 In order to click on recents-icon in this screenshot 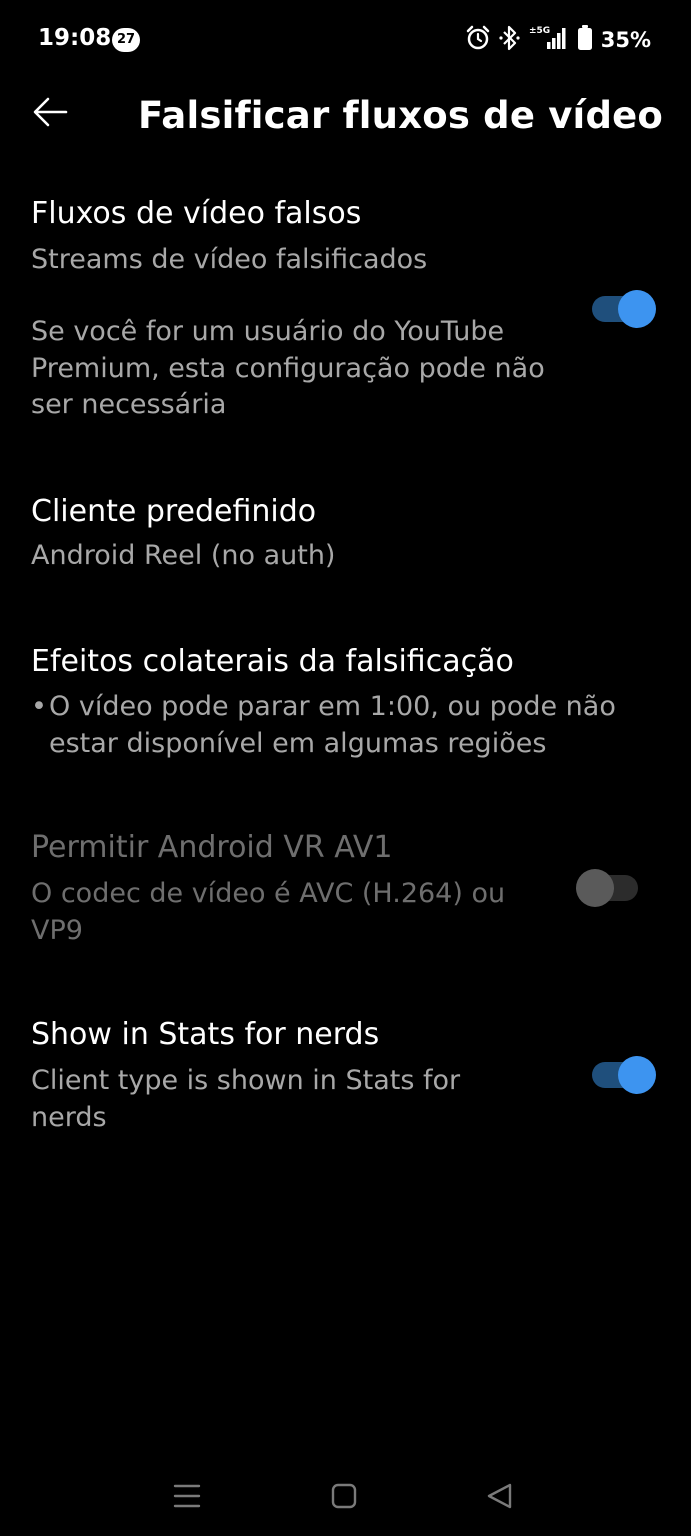, I will do `click(187, 1502)`.